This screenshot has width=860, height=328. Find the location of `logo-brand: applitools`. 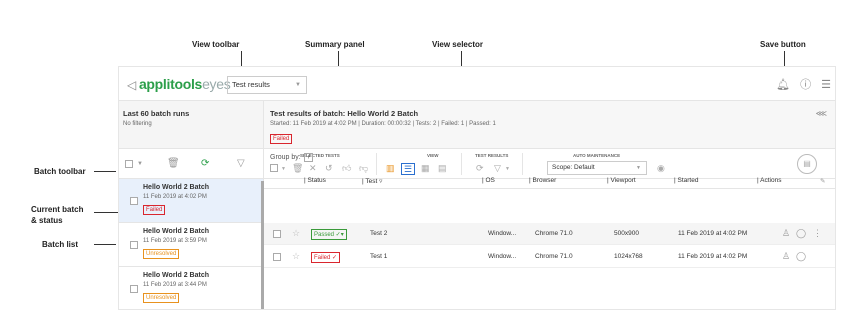

logo-brand: applitools is located at coordinates (170, 84).